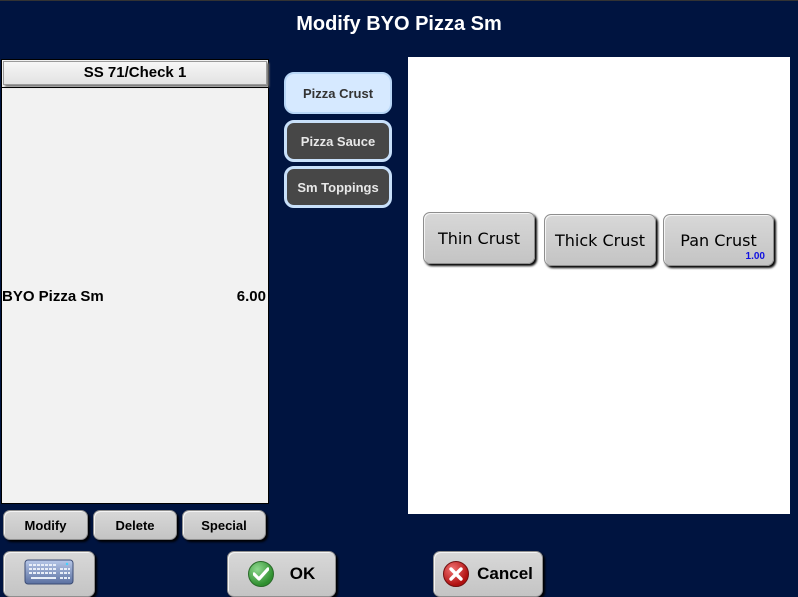 Image resolution: width=798 pixels, height=597 pixels. Describe the element at coordinates (755, 256) in the screenshot. I see `option-price: 1.00` at that location.